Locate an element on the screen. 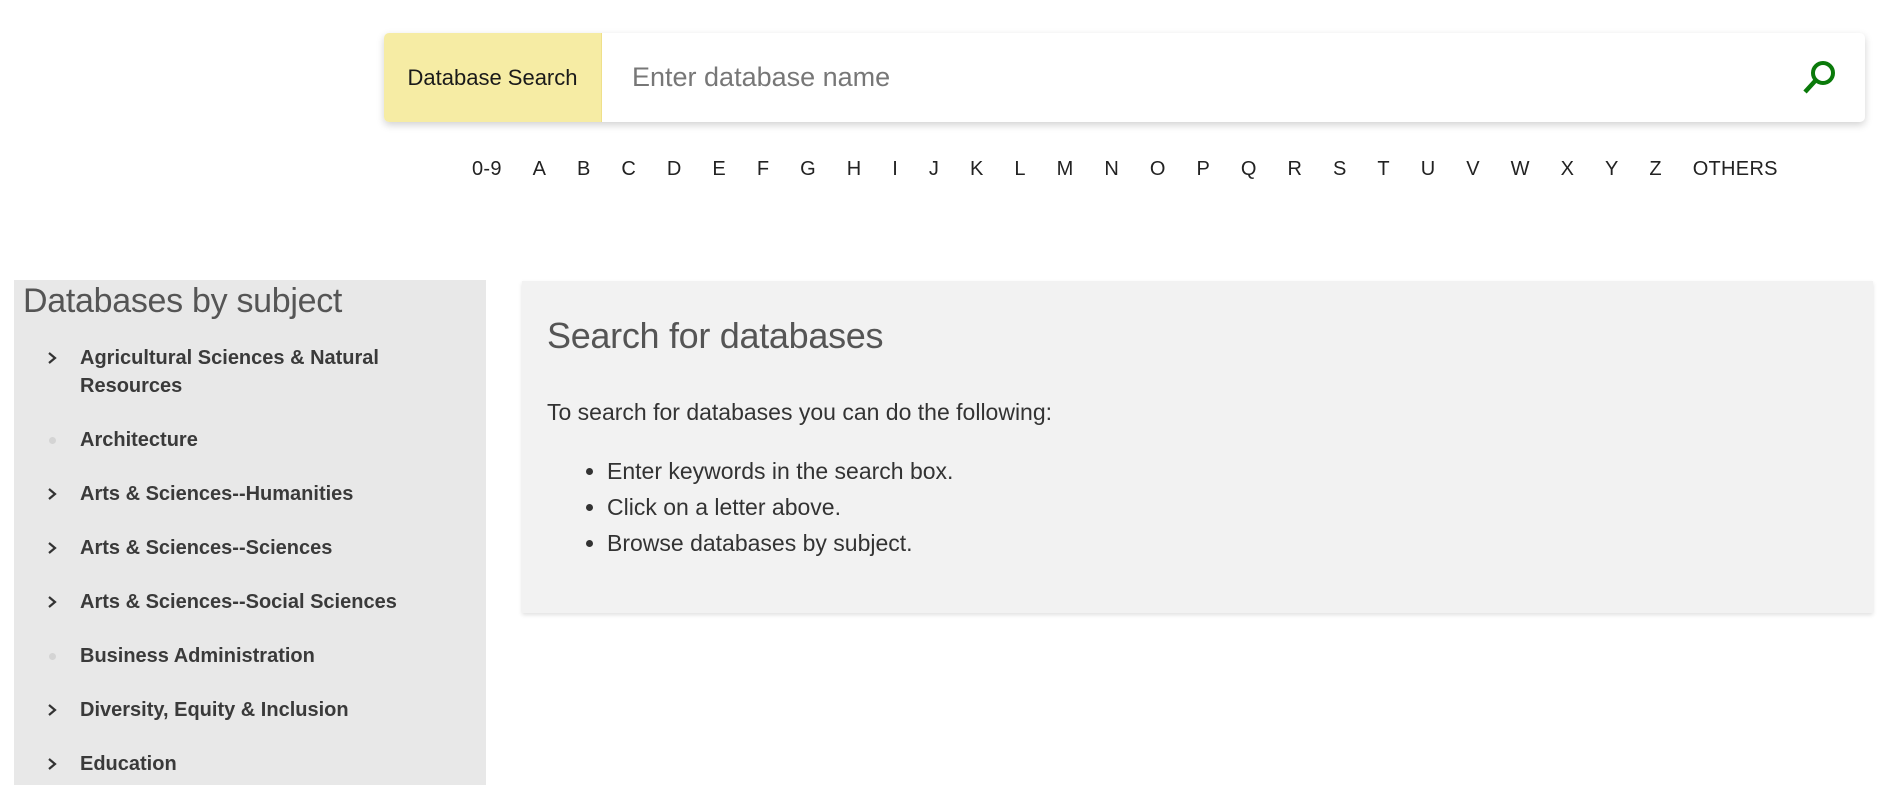  letter-link-i: I is located at coordinates (895, 169).